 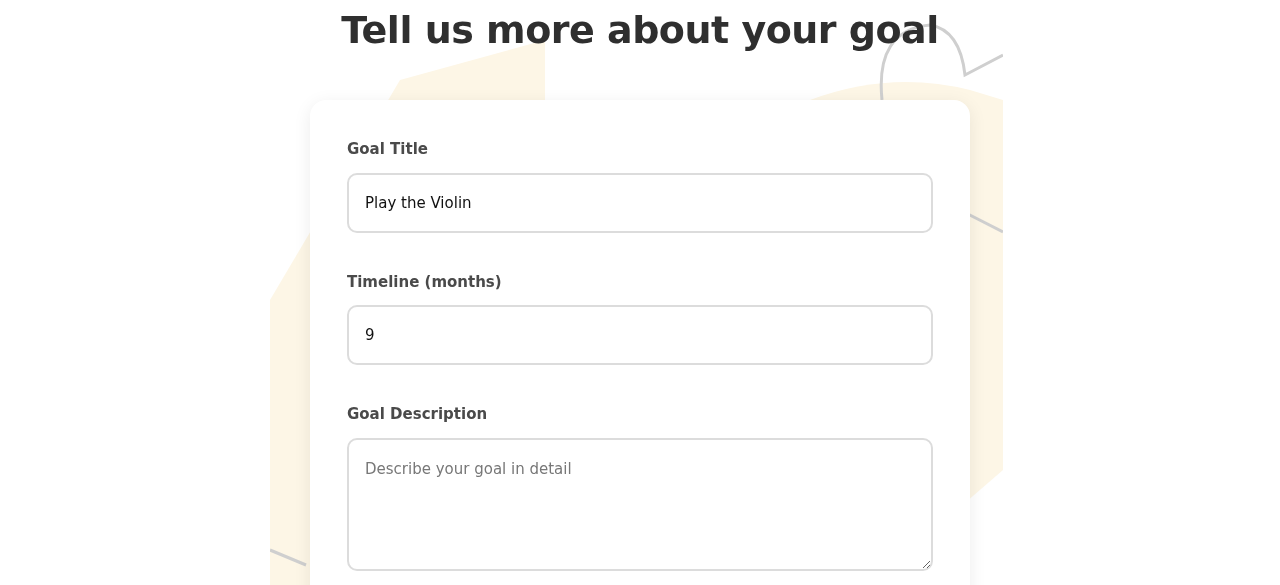 What do you see at coordinates (425, 282) in the screenshot?
I see `field-label: Timeline (months)` at bounding box center [425, 282].